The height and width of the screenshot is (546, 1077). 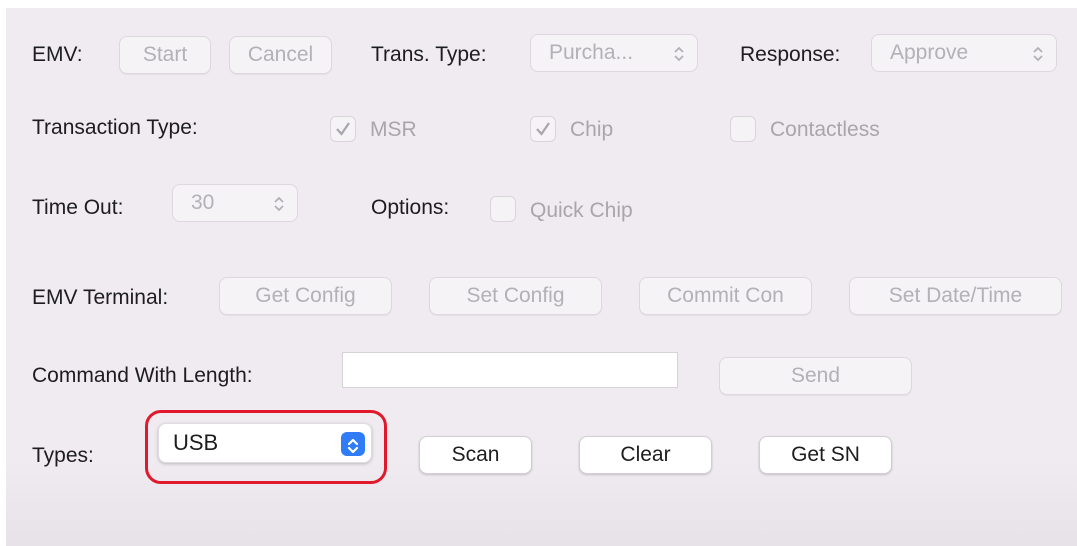 I want to click on response-select: Approve, so click(x=964, y=53).